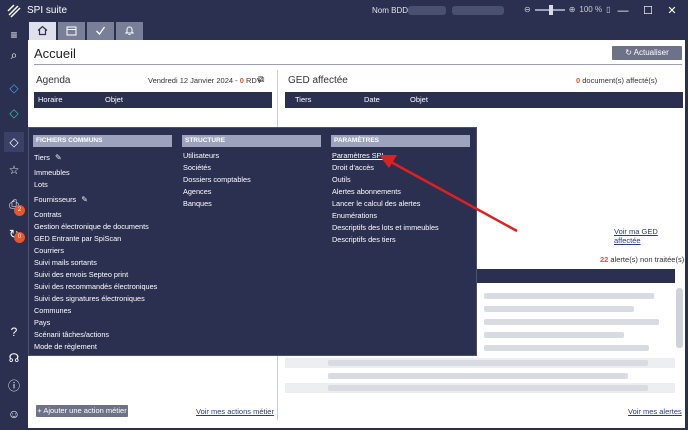 Image resolution: width=688 pixels, height=430 pixels. What do you see at coordinates (201, 155) in the screenshot?
I see `menu-item-utilisateurs: Utilisateurs` at bounding box center [201, 155].